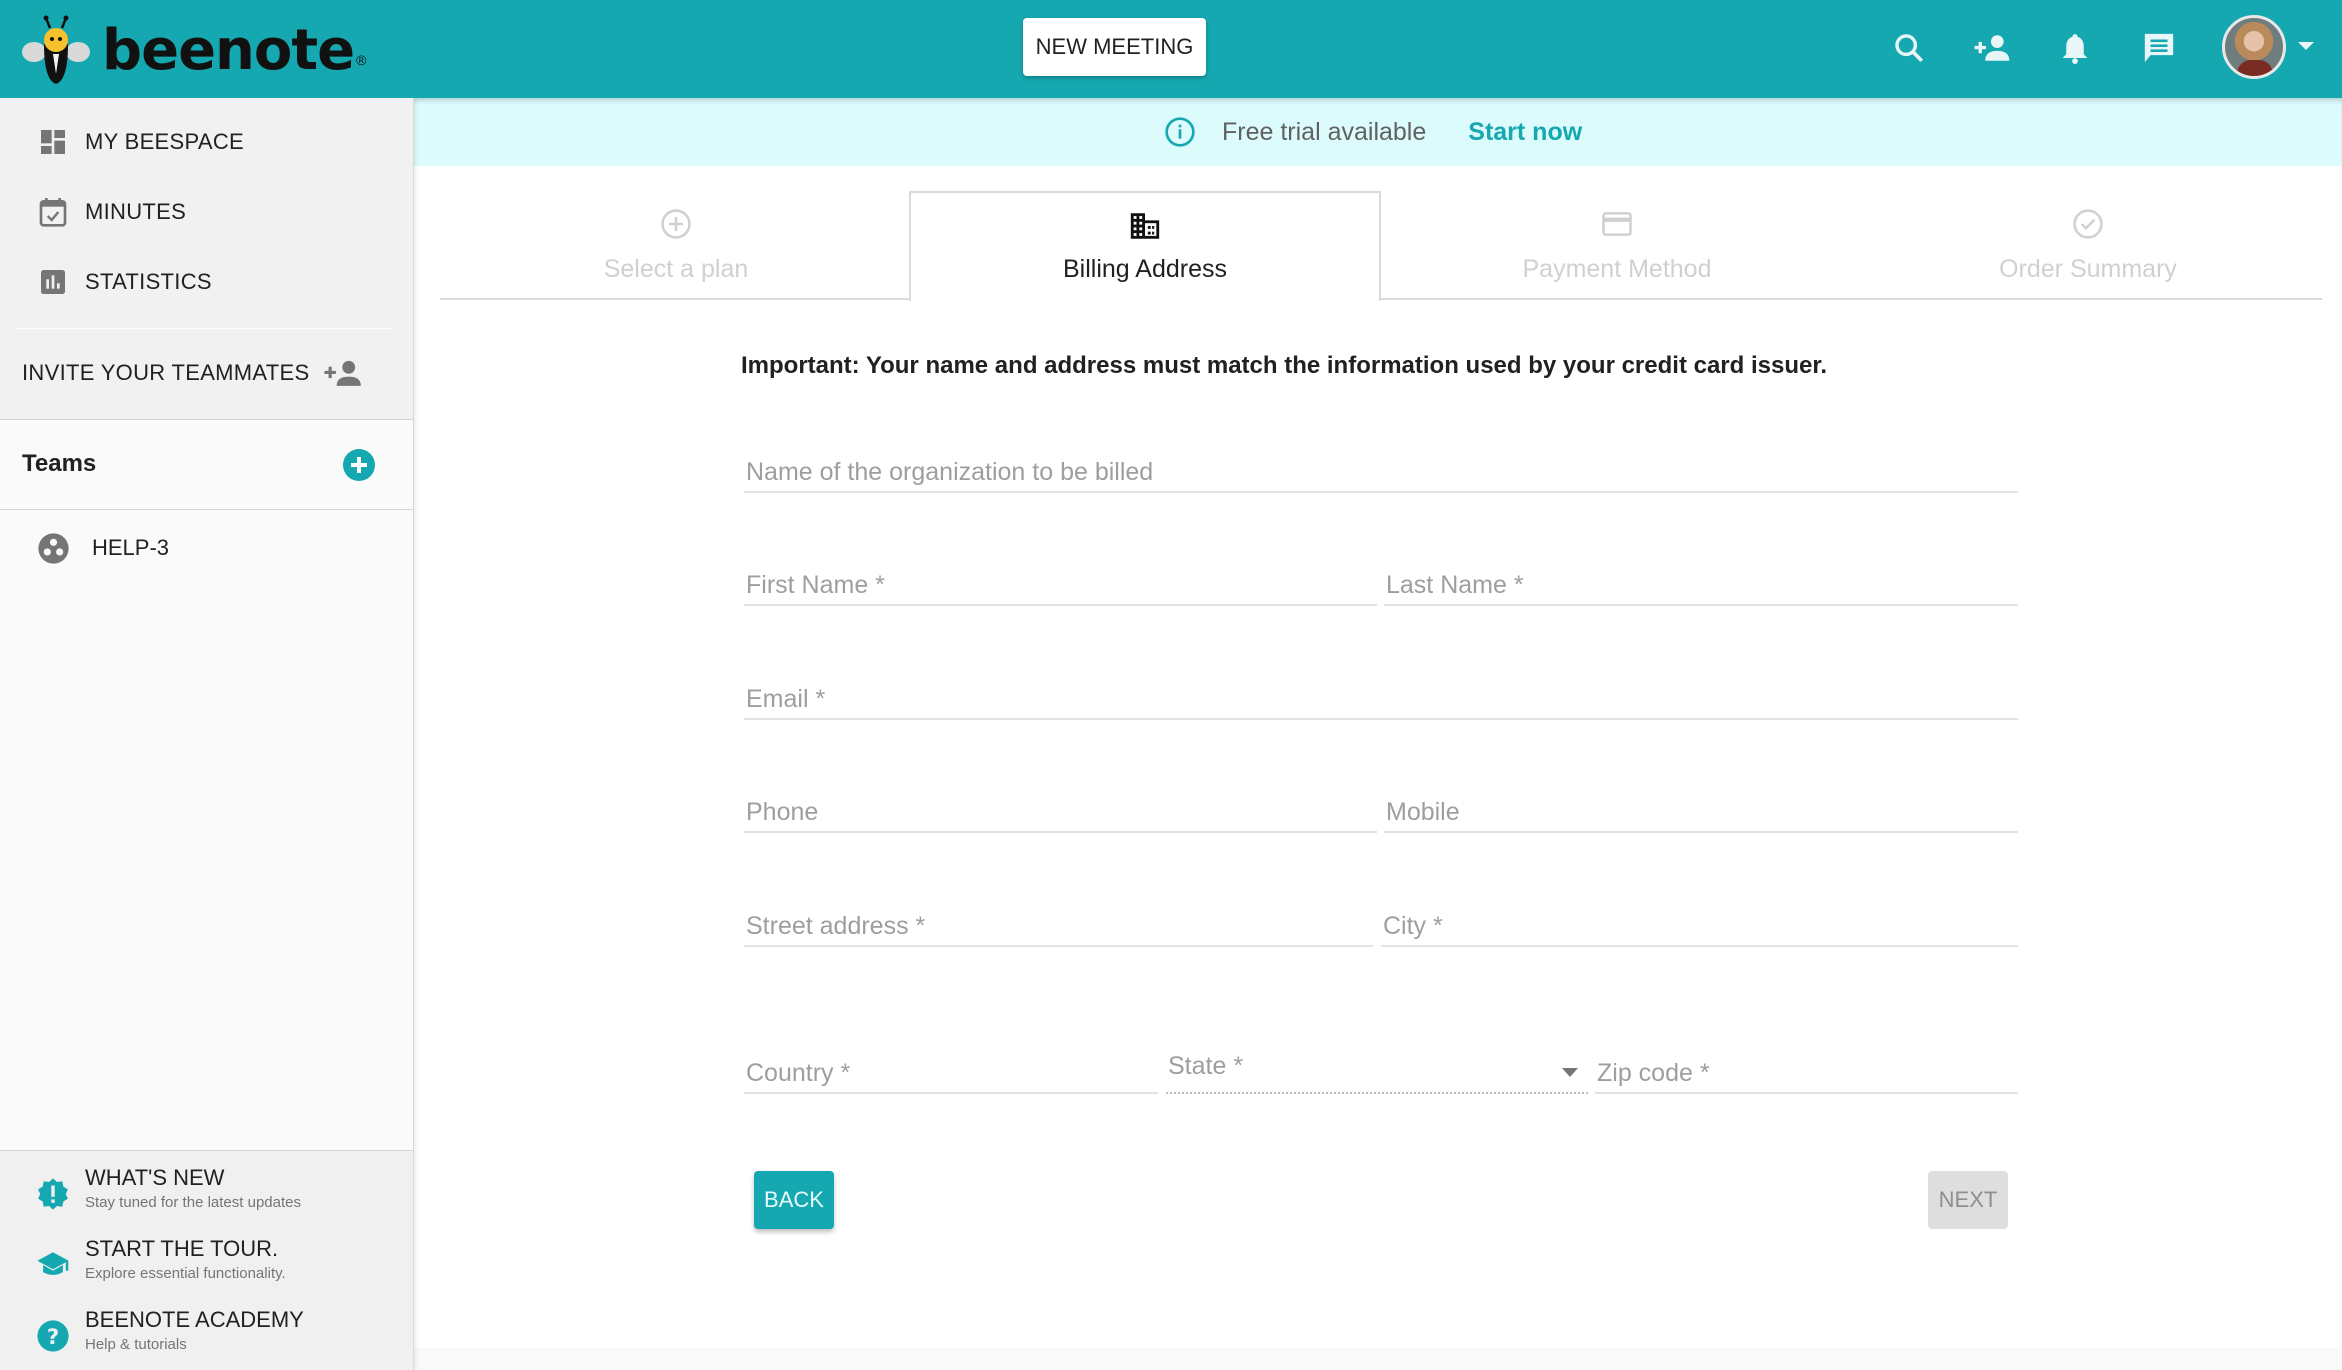  Describe the element at coordinates (205, 328) in the screenshot. I see `sidebar-divider` at that location.